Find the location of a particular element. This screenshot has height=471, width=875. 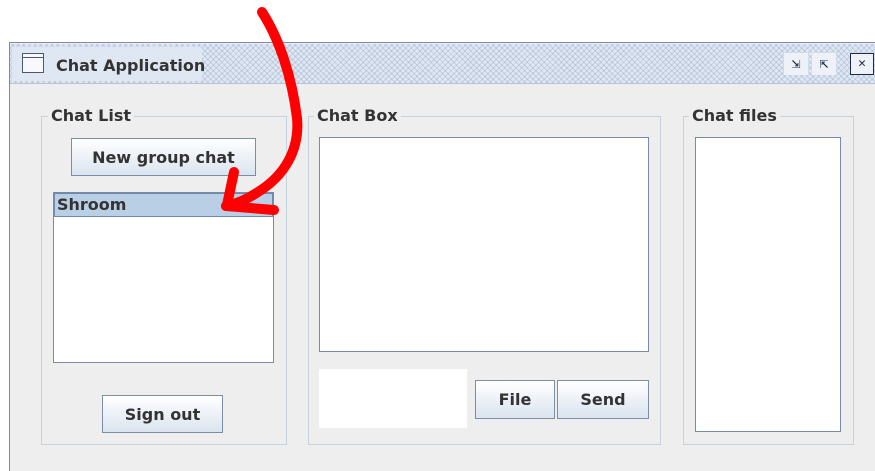

chat-list-heading: Chat List is located at coordinates (91, 116).